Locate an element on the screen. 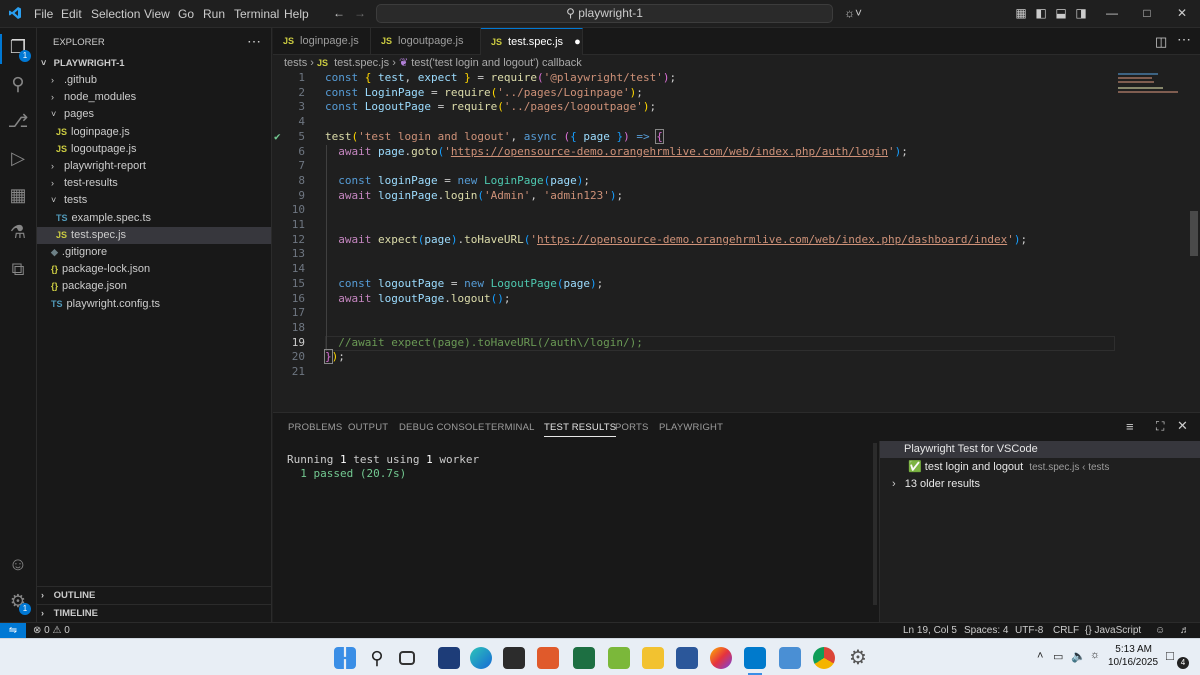 Image resolution: width=1200 pixels, height=675 pixels. excel-icon is located at coordinates (584, 658).